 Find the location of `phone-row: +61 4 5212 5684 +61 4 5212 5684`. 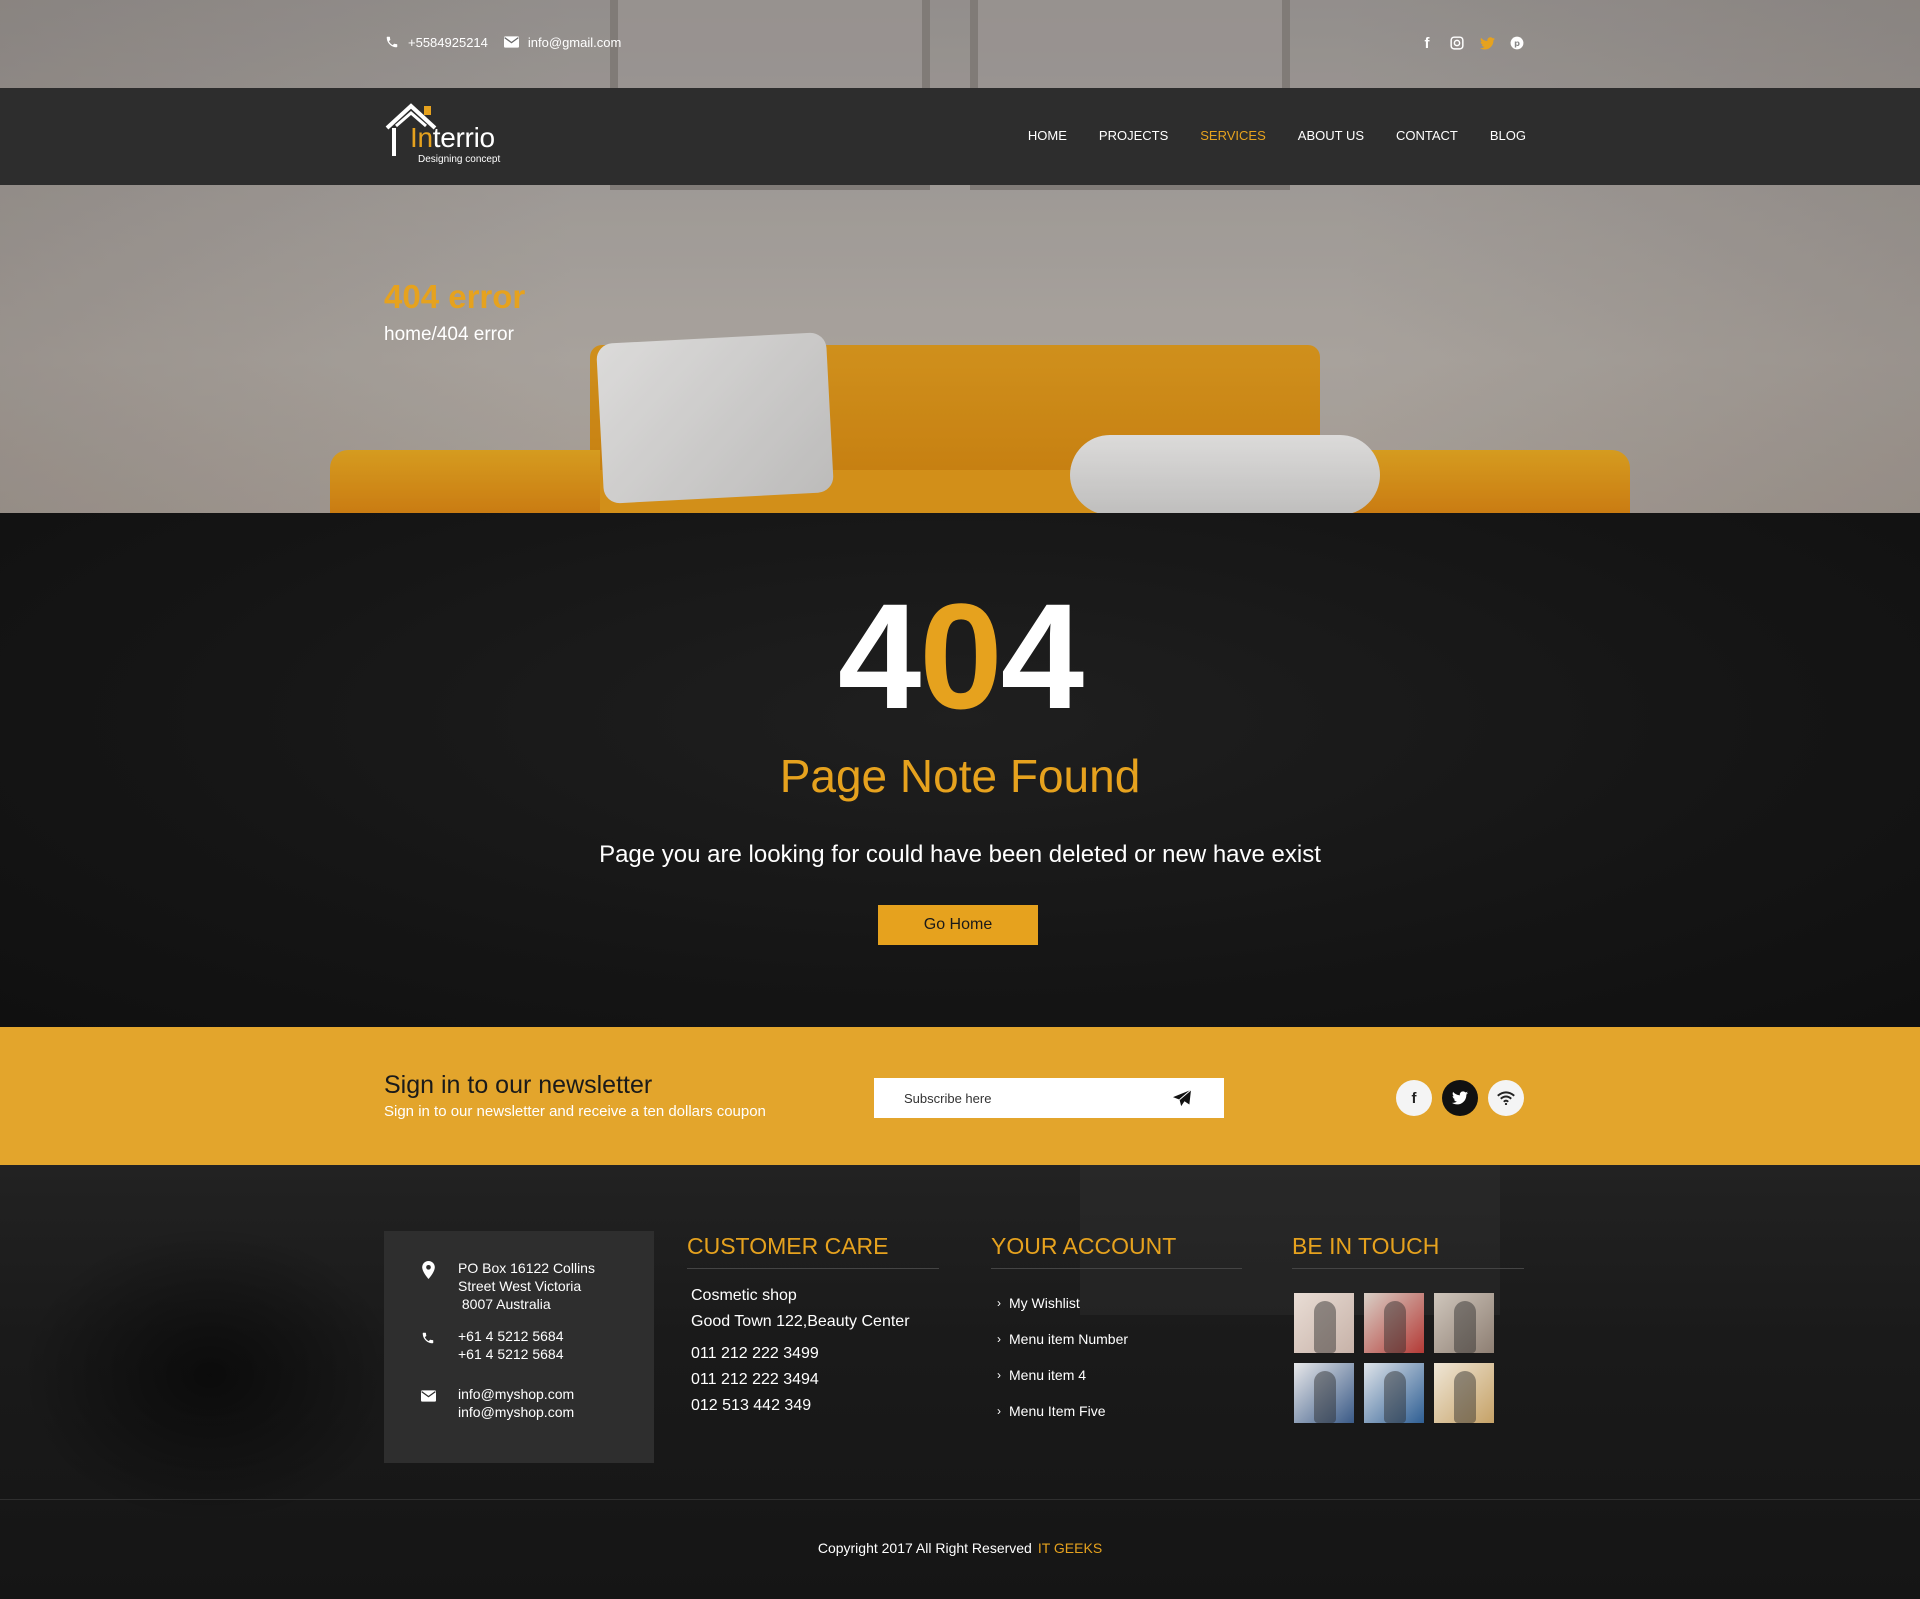

phone-row: +61 4 5212 5684 +61 4 5212 5684 is located at coordinates (492, 1345).